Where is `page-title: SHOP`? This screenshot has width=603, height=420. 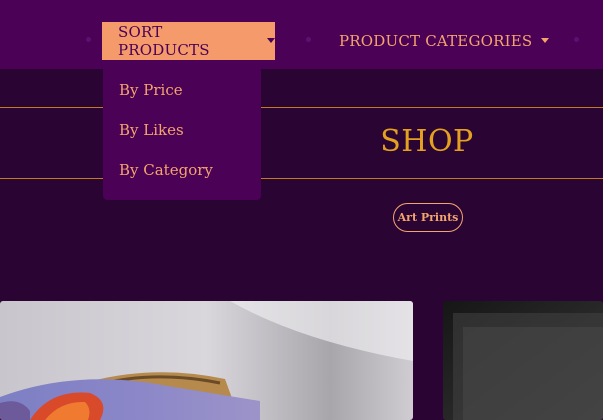
page-title: SHOP is located at coordinates (427, 141).